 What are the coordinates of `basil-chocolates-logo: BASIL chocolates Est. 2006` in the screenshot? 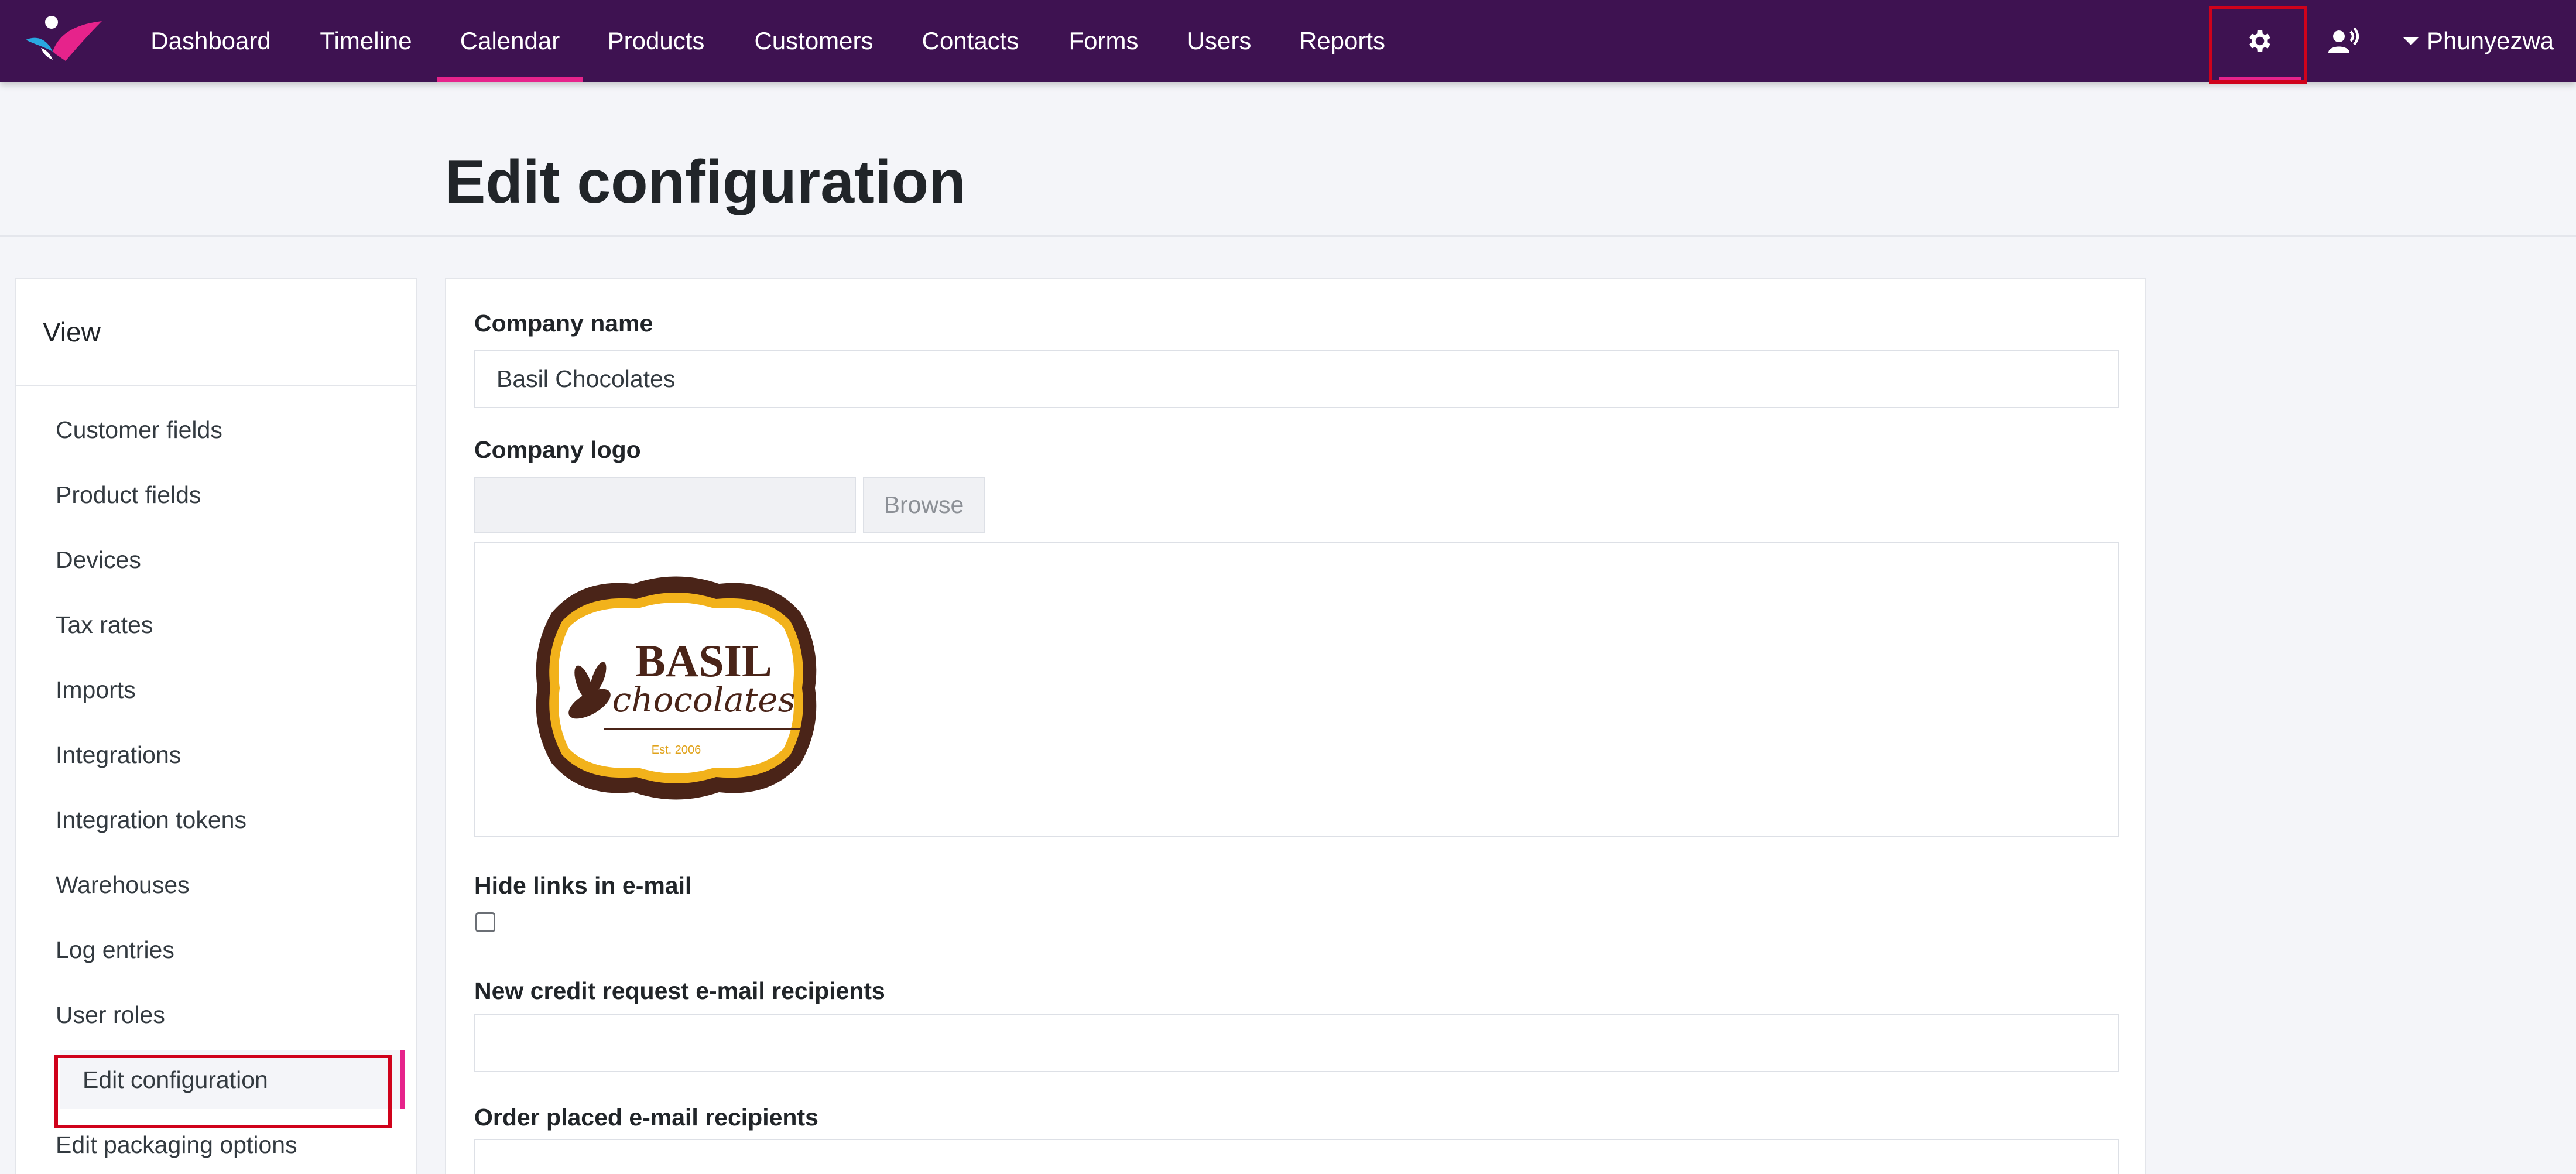 It's located at (676, 688).